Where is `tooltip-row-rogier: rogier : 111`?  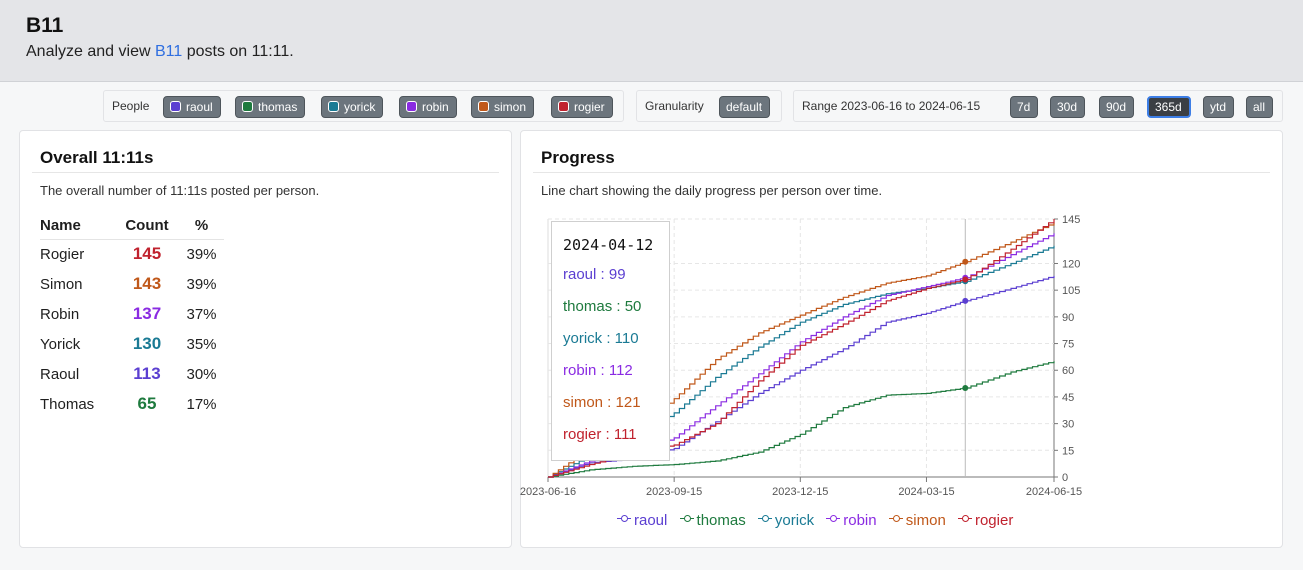 tooltip-row-rogier: rogier : 111 is located at coordinates (600, 434).